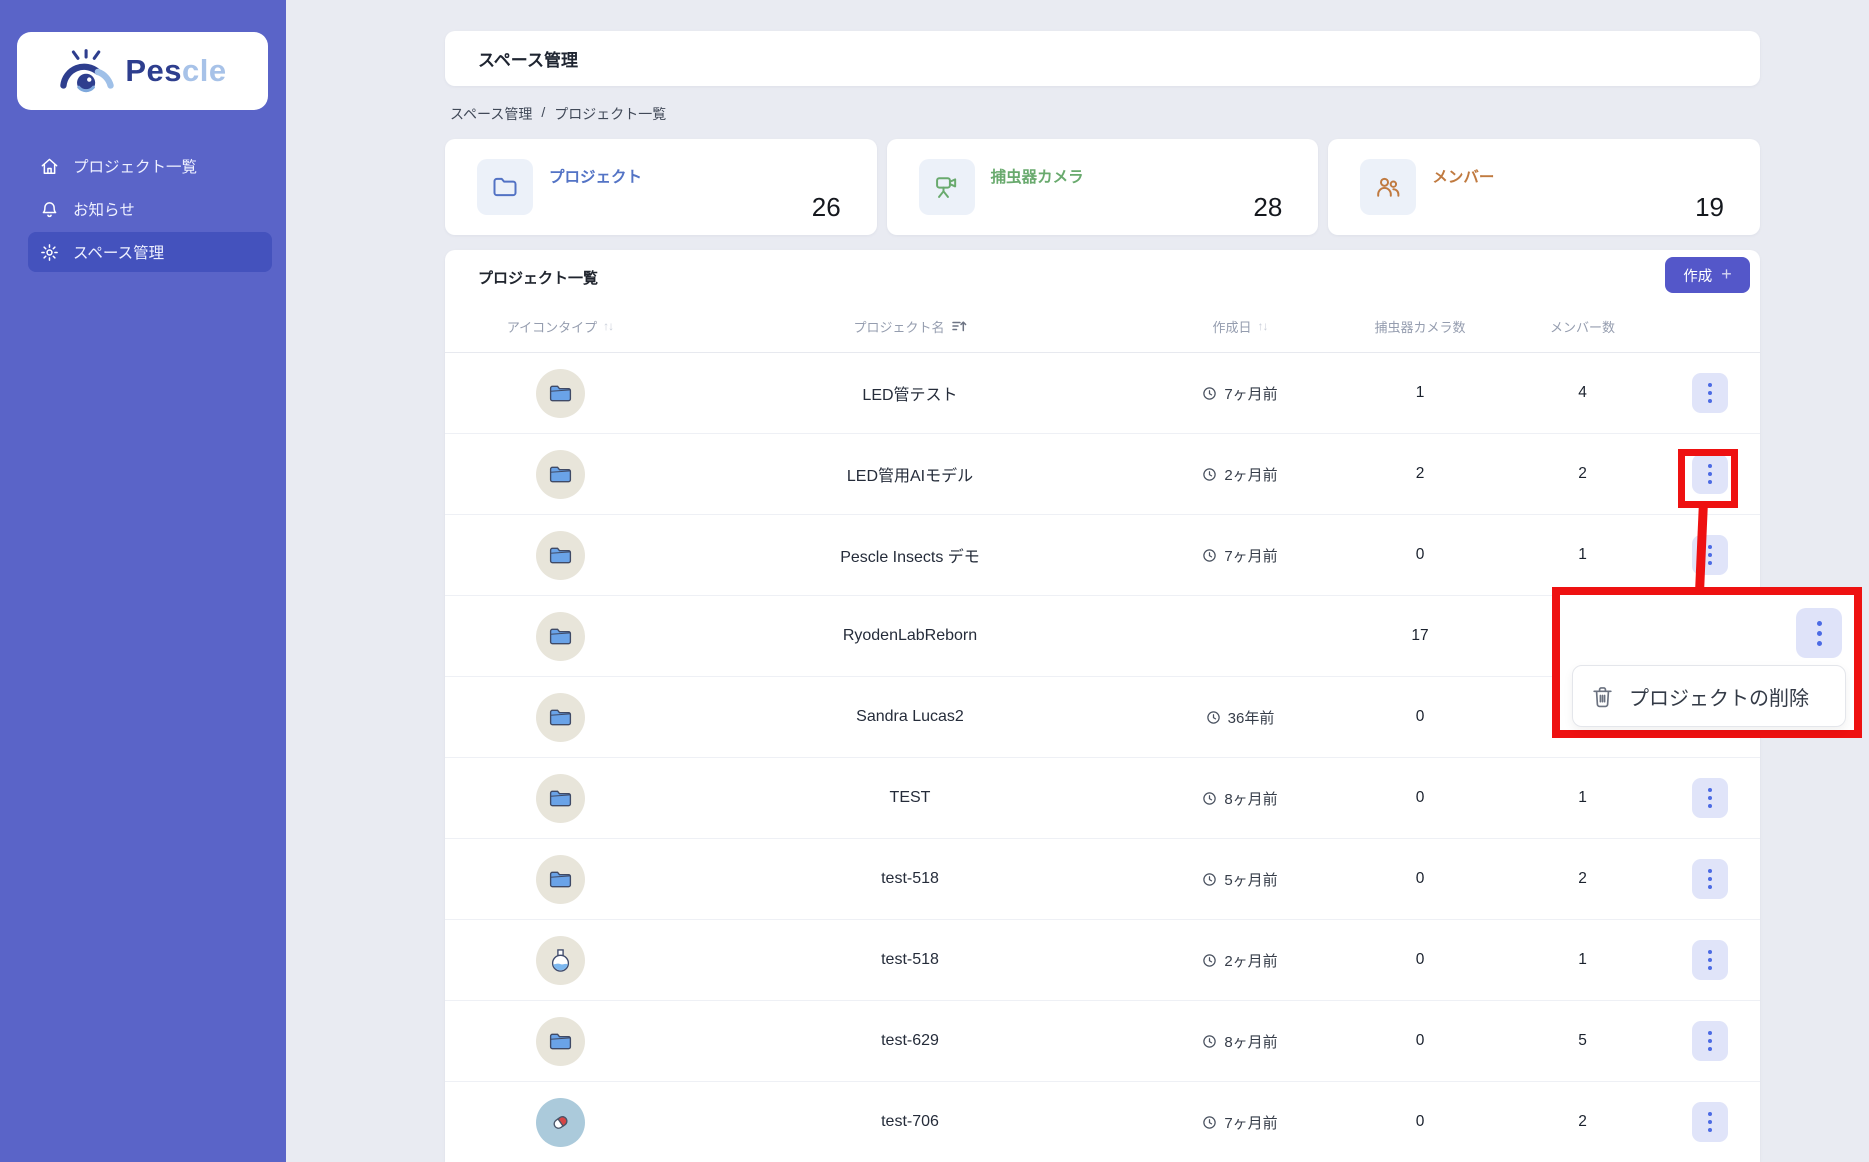 The height and width of the screenshot is (1162, 1869). I want to click on pescle-logo: Pescle, so click(142, 71).